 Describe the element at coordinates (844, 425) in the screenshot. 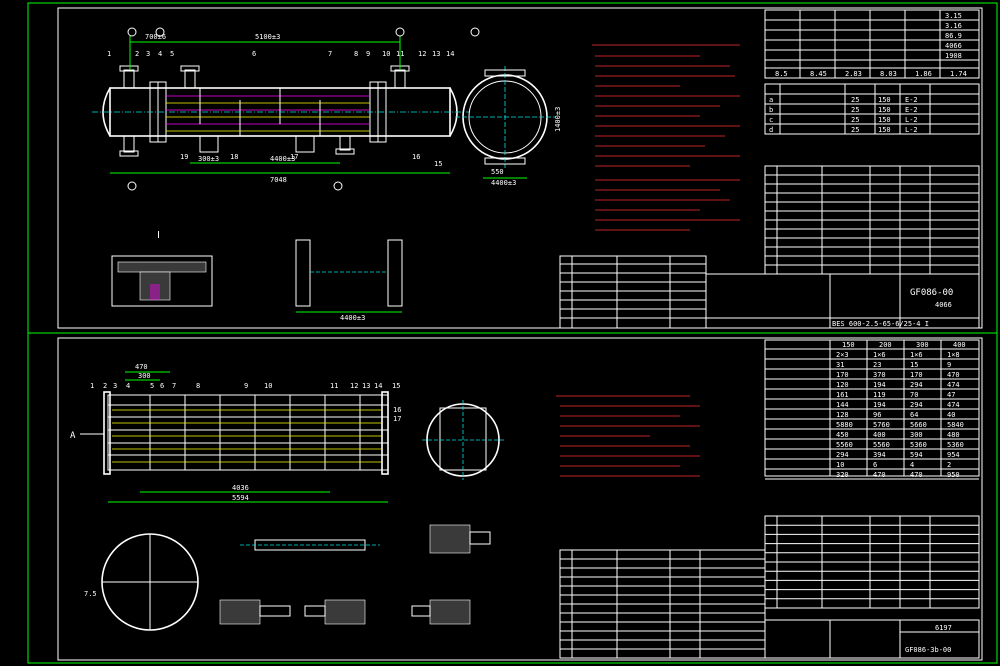

I see `param-cell: 5880` at that location.